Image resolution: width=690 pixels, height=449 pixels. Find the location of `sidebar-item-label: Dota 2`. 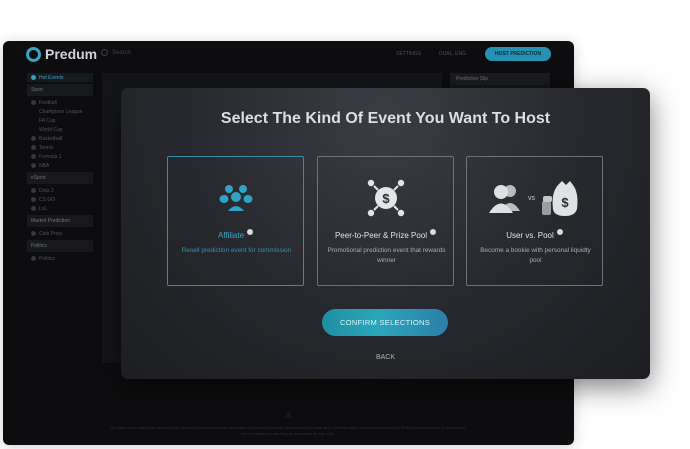

sidebar-item-label: Dota 2 is located at coordinates (46, 190).